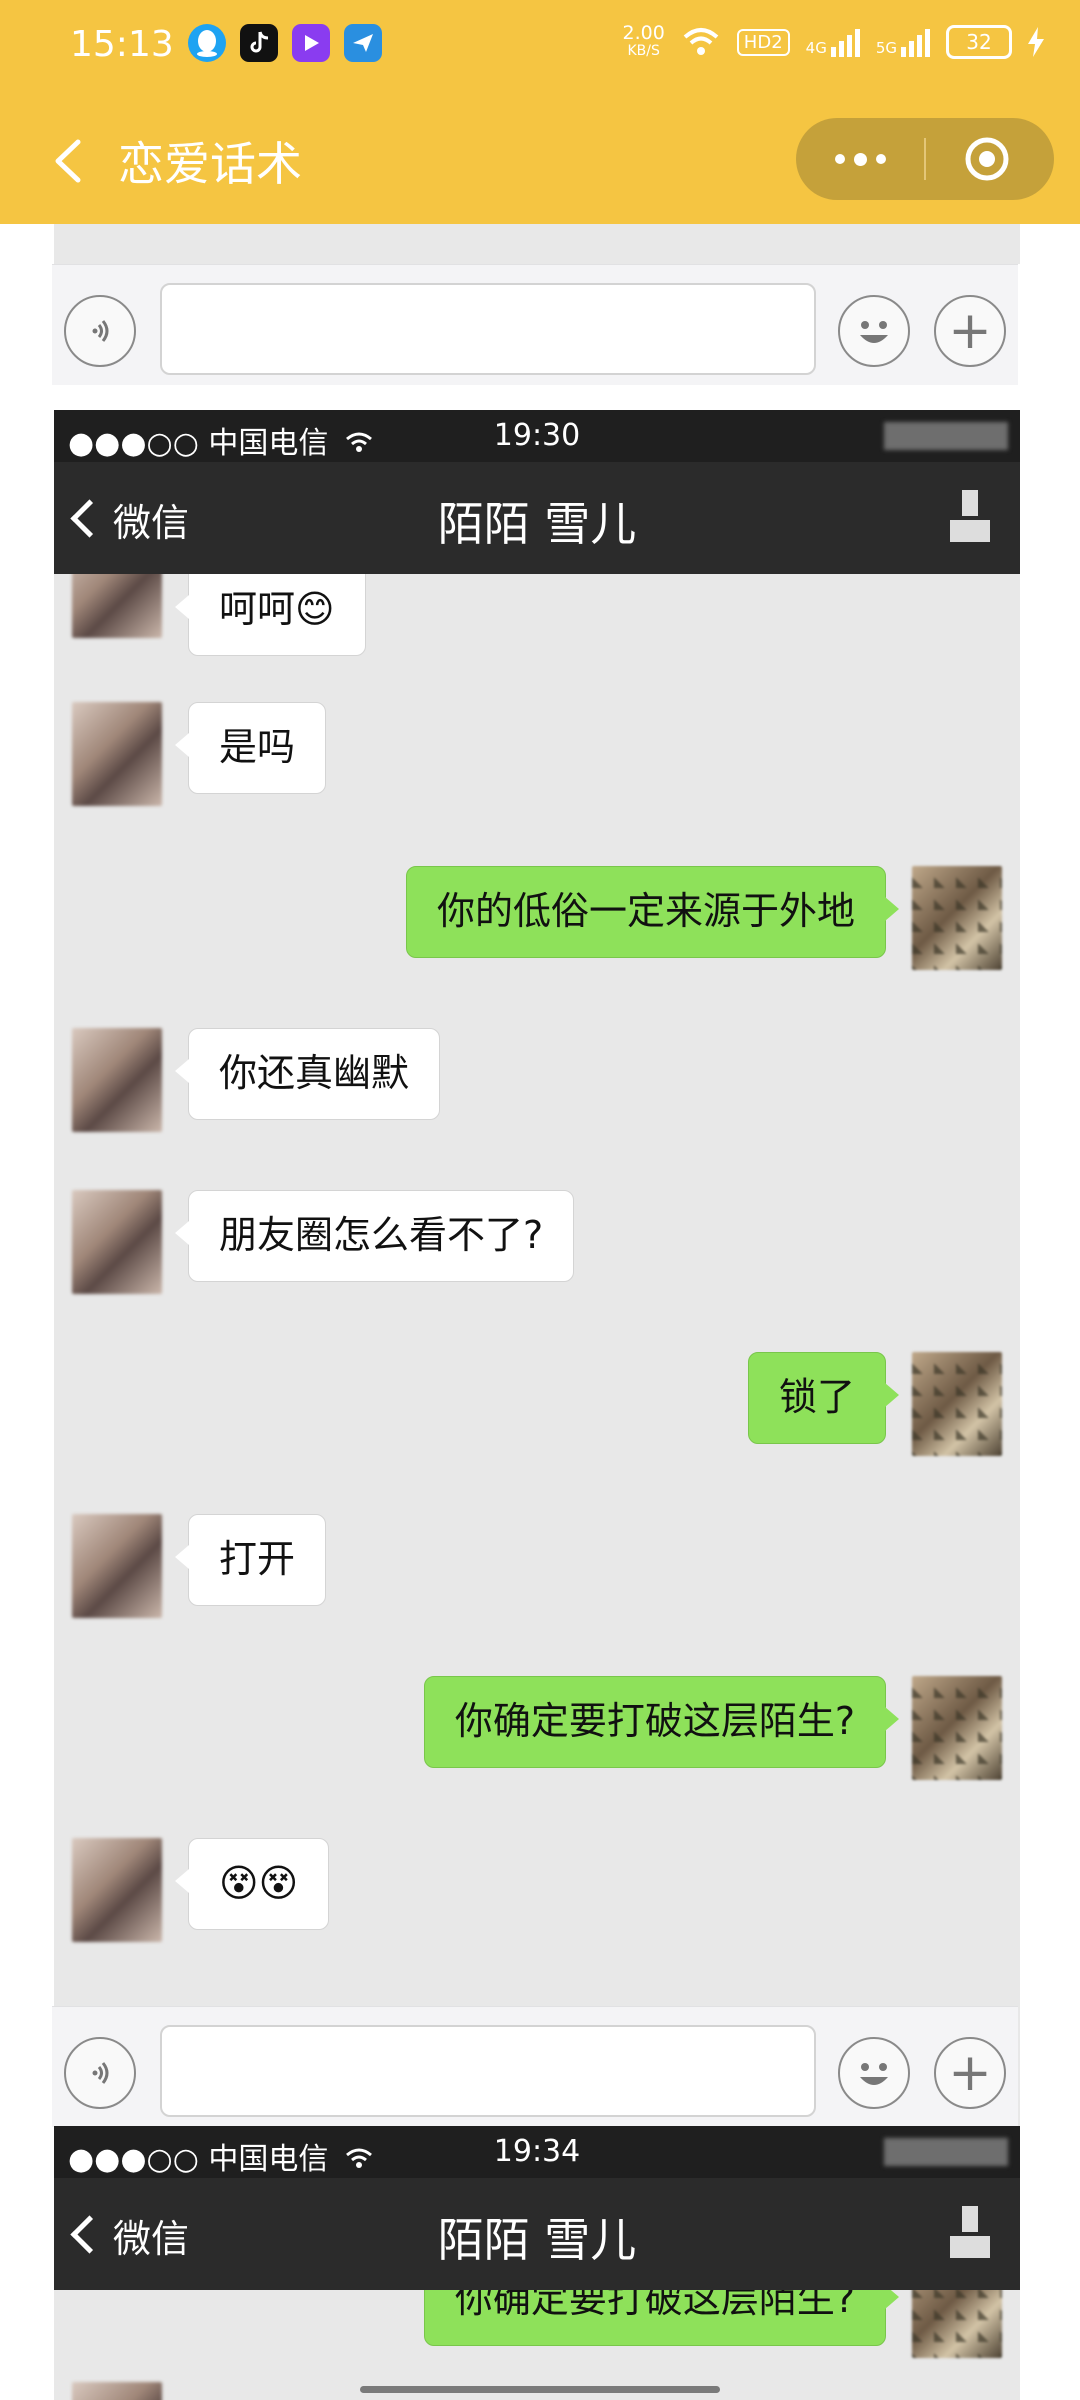 This screenshot has width=1080, height=2400. I want to click on message-bubble: 朋友圈怎么看不了?, so click(374, 1236).